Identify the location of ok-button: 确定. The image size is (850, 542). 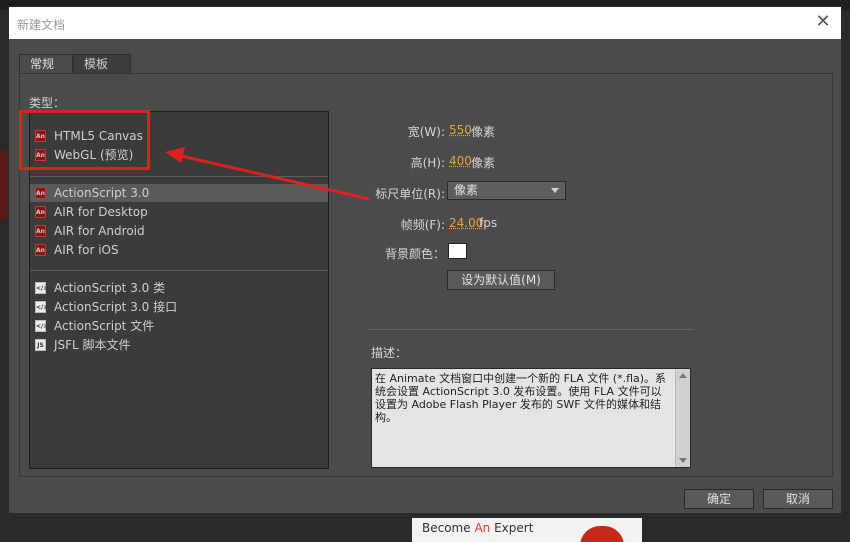
(719, 499).